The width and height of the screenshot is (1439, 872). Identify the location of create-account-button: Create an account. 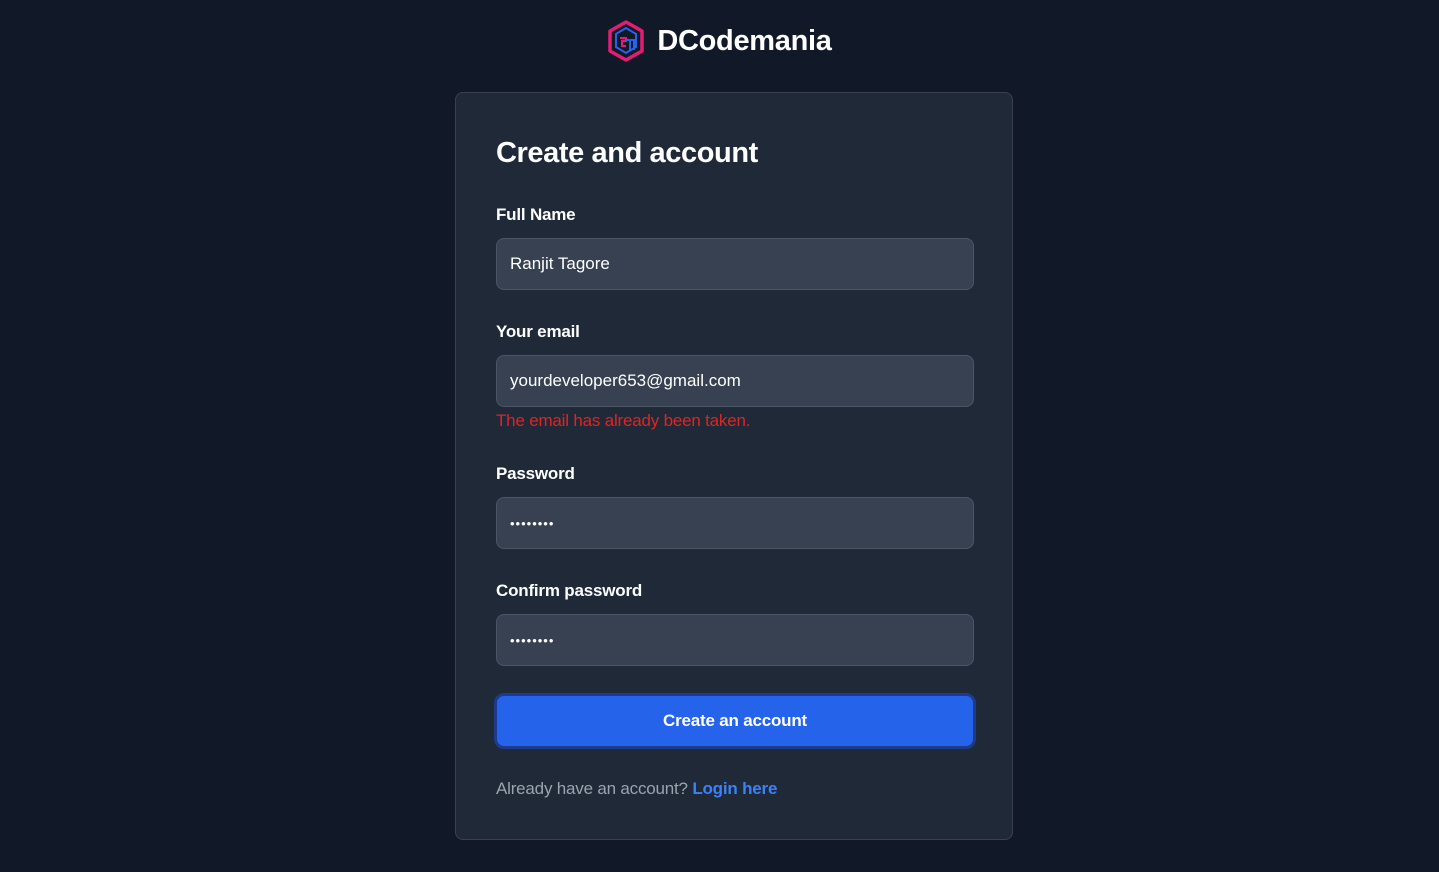
(735, 721).